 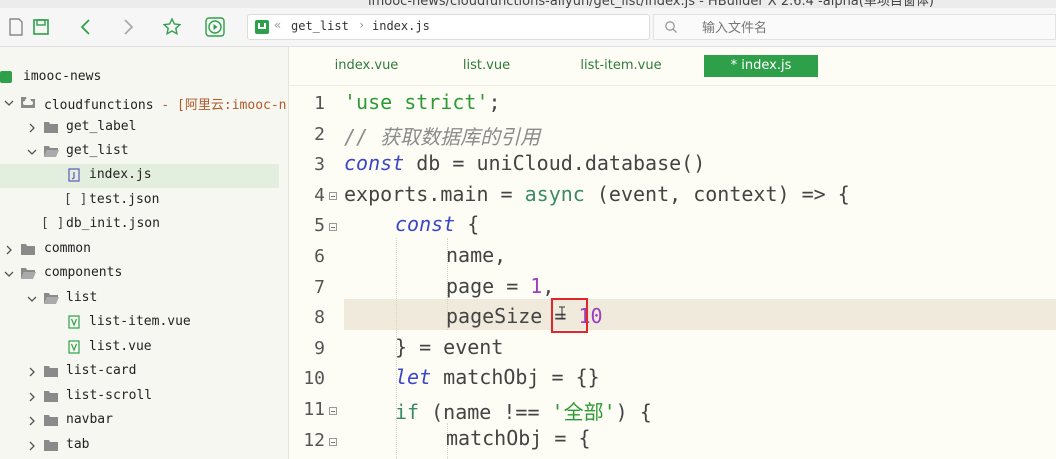 What do you see at coordinates (62, 76) in the screenshot?
I see `tree-item-label: imooc-news` at bounding box center [62, 76].